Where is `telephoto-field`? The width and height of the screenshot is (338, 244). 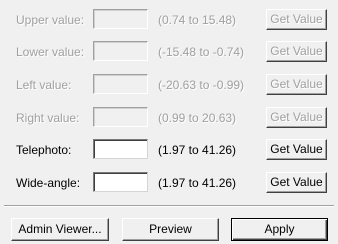 telephoto-field is located at coordinates (120, 149).